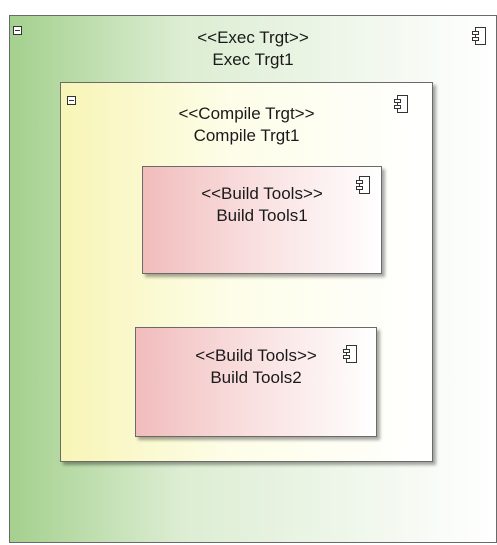  What do you see at coordinates (256, 377) in the screenshot?
I see `build-tools-name: Build Tools2` at bounding box center [256, 377].